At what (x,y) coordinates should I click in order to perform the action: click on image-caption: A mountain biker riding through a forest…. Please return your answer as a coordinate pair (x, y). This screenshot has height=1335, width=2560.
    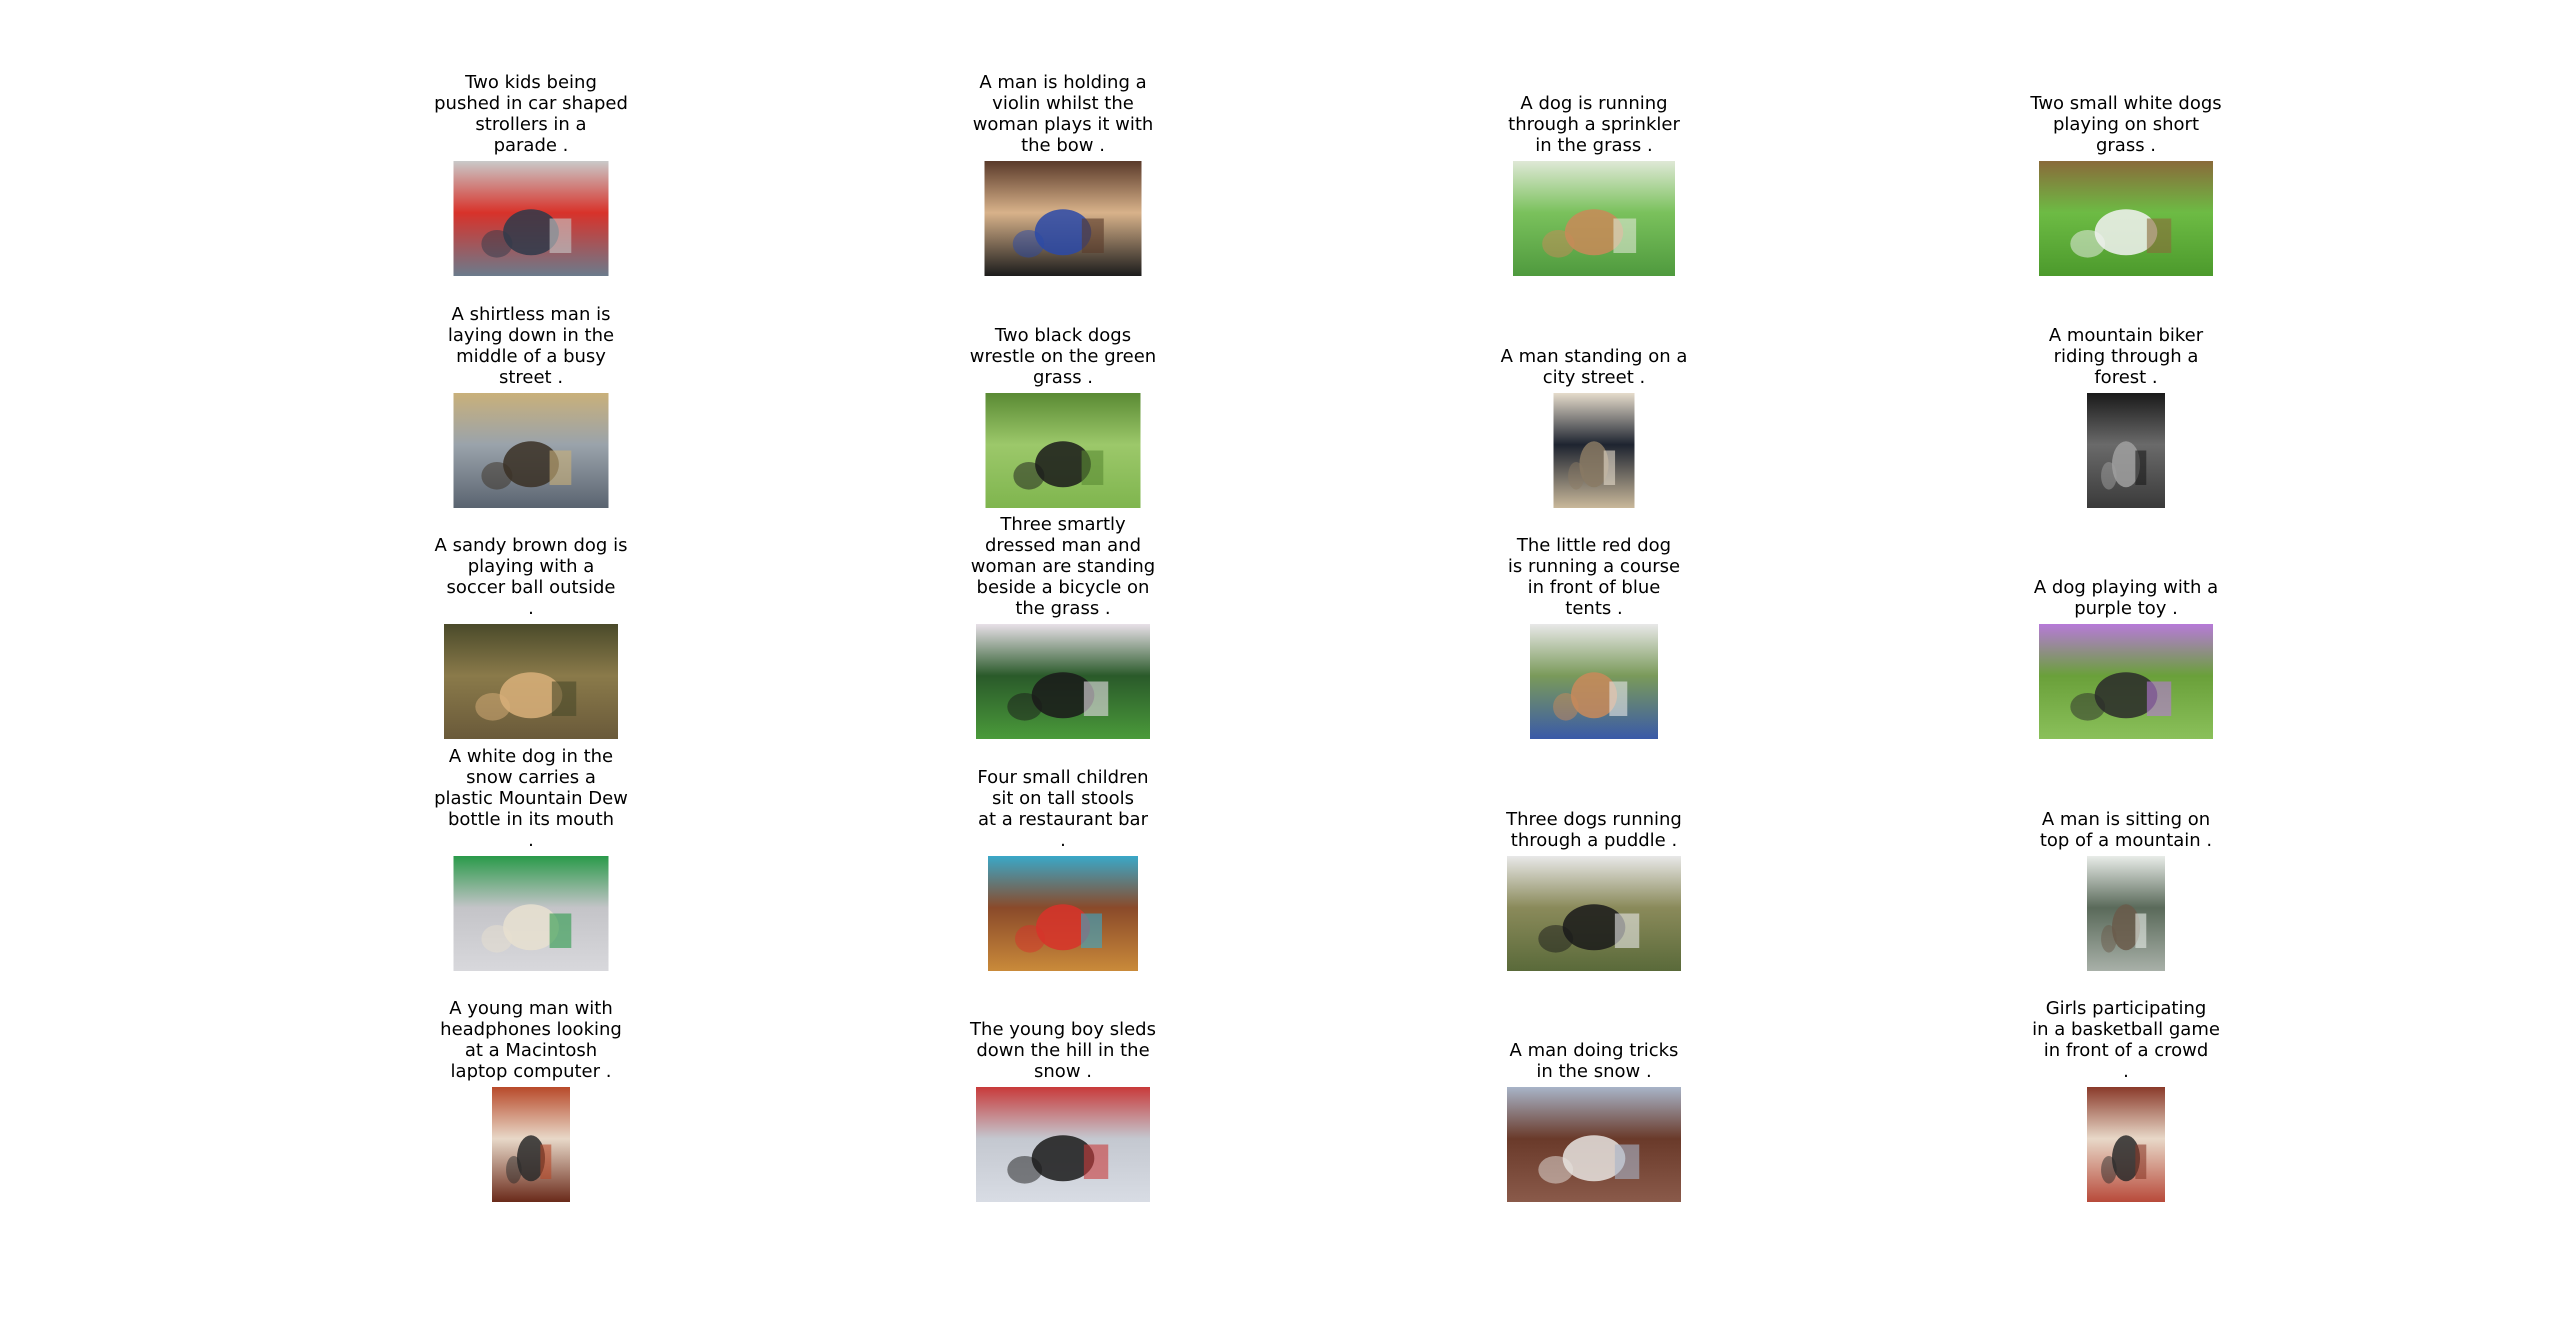
    Looking at the image, I should click on (2126, 356).